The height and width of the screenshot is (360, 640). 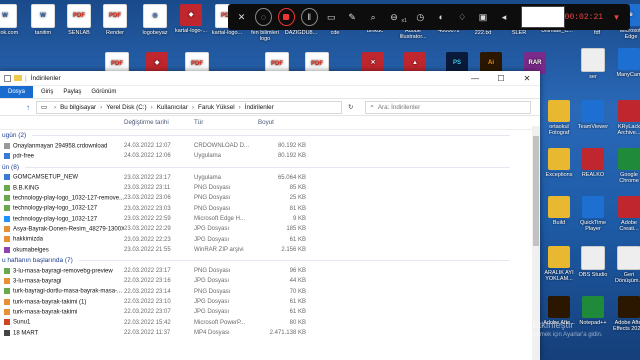 I want to click on desktop-icon: OBS Studio, so click(x=593, y=262).